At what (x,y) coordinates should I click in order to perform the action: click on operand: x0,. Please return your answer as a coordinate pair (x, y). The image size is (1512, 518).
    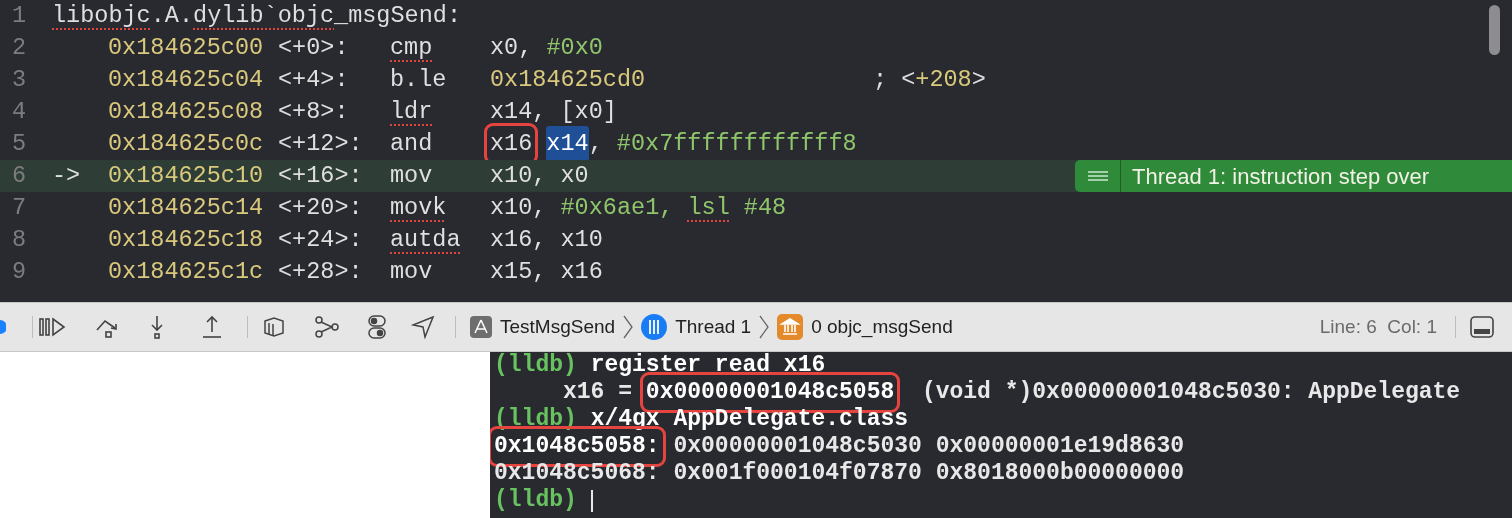
    Looking at the image, I should click on (512, 48).